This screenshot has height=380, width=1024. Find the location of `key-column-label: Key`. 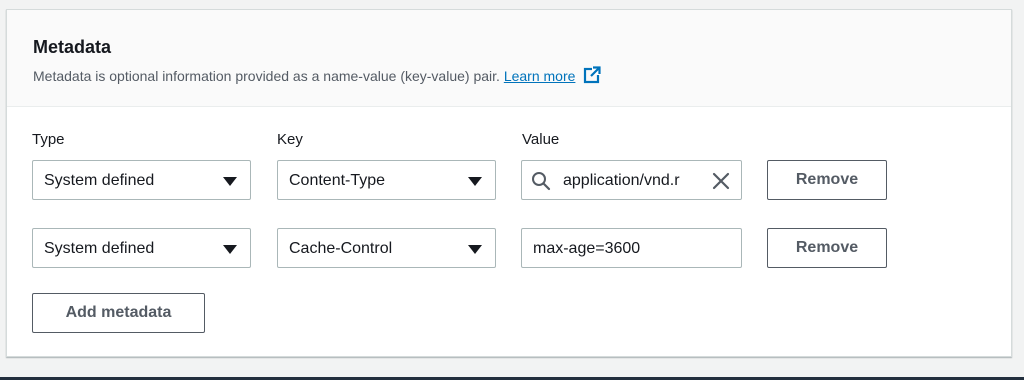

key-column-label: Key is located at coordinates (290, 139).